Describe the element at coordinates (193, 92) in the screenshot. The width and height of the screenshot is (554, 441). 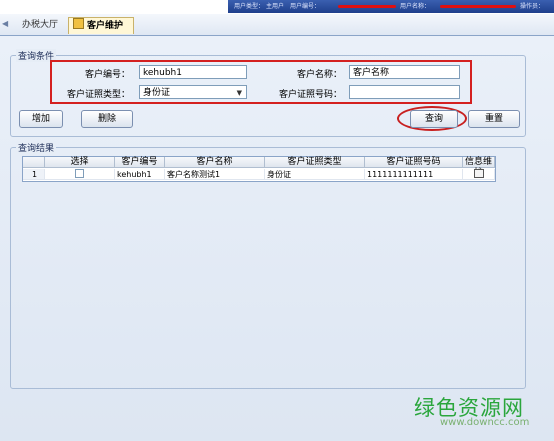
I see `id-type-select: 身份证 ▼` at that location.